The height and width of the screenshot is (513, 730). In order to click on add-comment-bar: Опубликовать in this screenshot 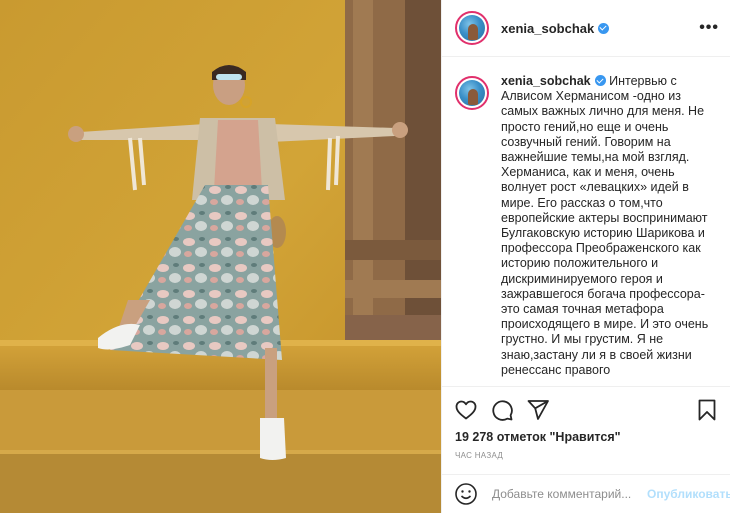, I will do `click(586, 493)`.